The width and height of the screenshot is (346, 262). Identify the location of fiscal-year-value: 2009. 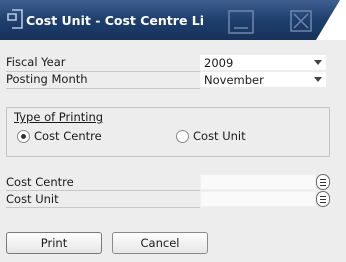
(219, 63).